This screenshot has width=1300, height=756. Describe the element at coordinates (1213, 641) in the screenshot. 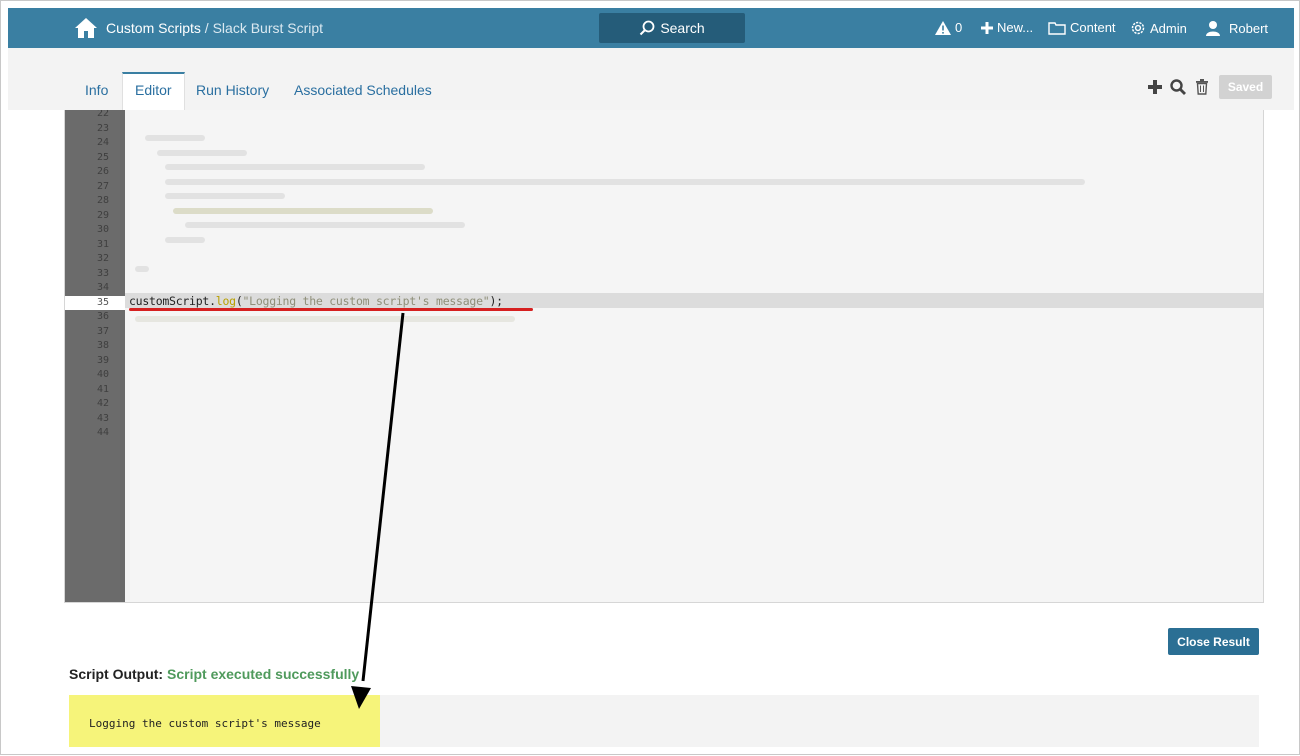

I see `close-result-button: Close Result` at that location.